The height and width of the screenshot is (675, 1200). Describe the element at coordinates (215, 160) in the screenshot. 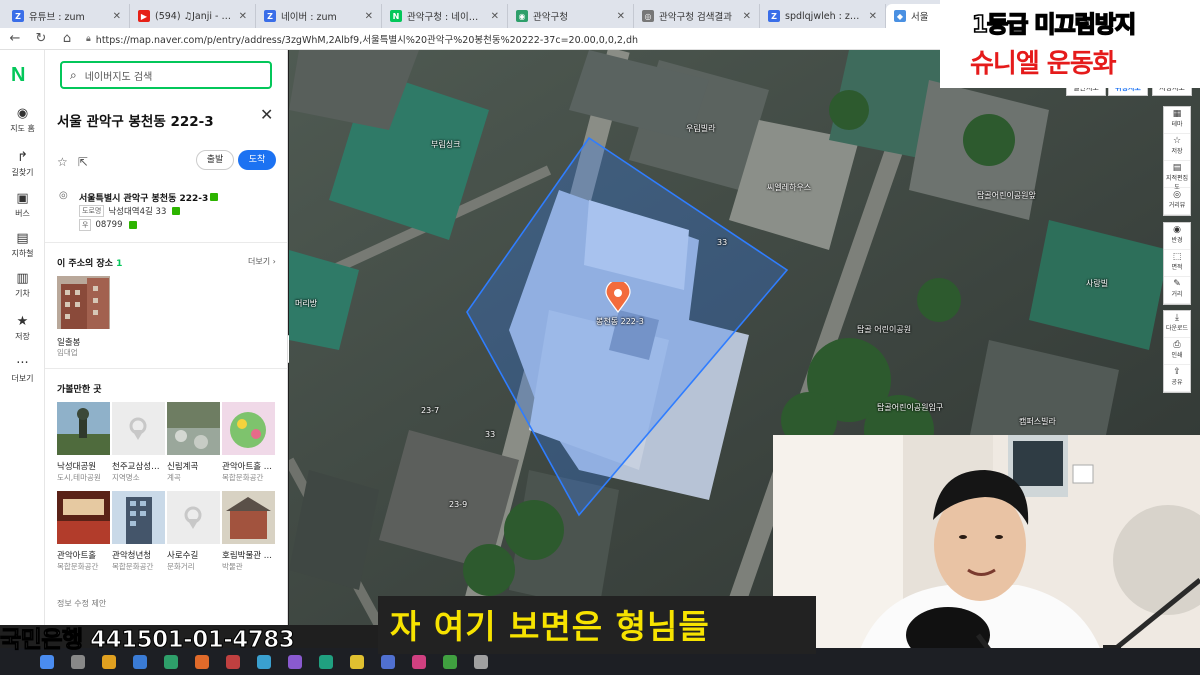

I see `depart-button: 출발` at that location.